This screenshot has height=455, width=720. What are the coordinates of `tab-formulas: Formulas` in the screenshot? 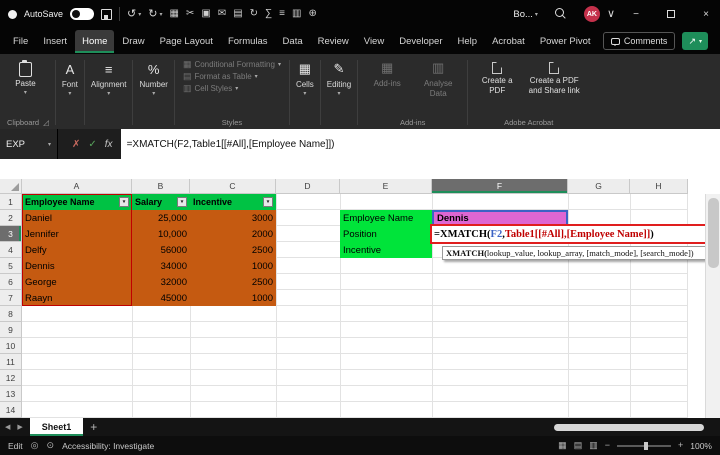 It's located at (248, 41).